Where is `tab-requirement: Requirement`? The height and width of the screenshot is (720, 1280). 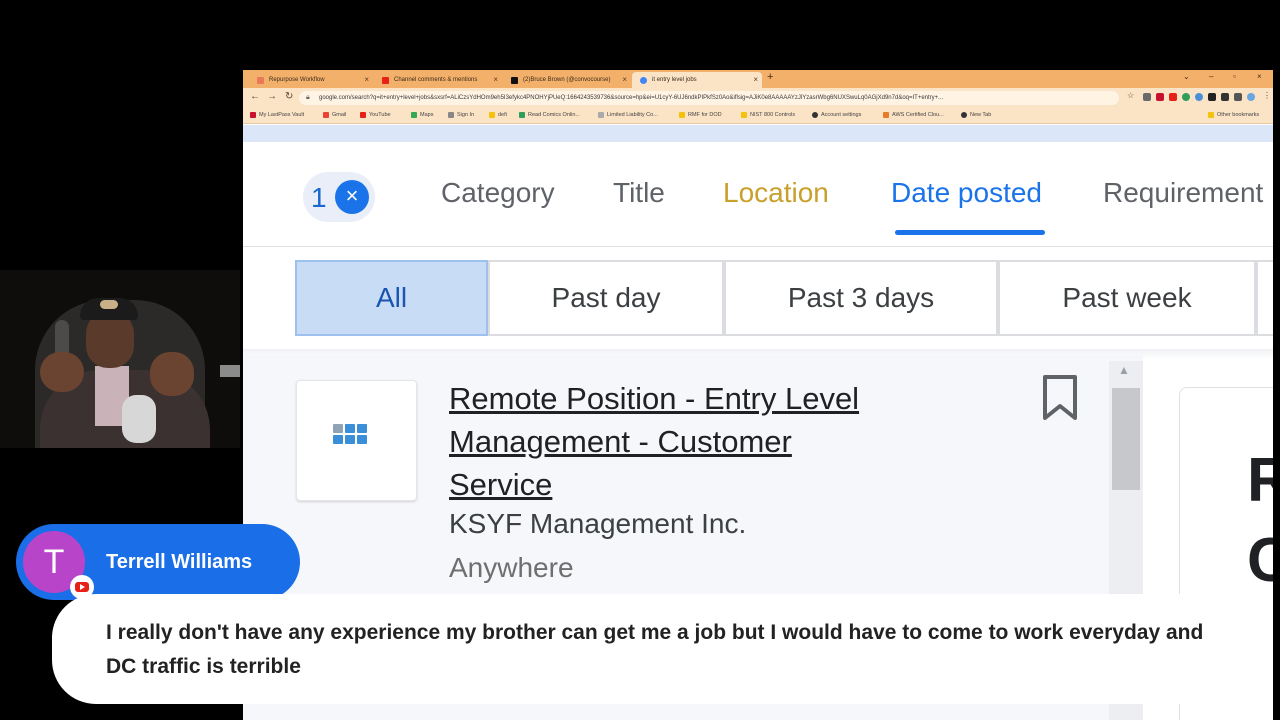 tab-requirement: Requirement is located at coordinates (1183, 193).